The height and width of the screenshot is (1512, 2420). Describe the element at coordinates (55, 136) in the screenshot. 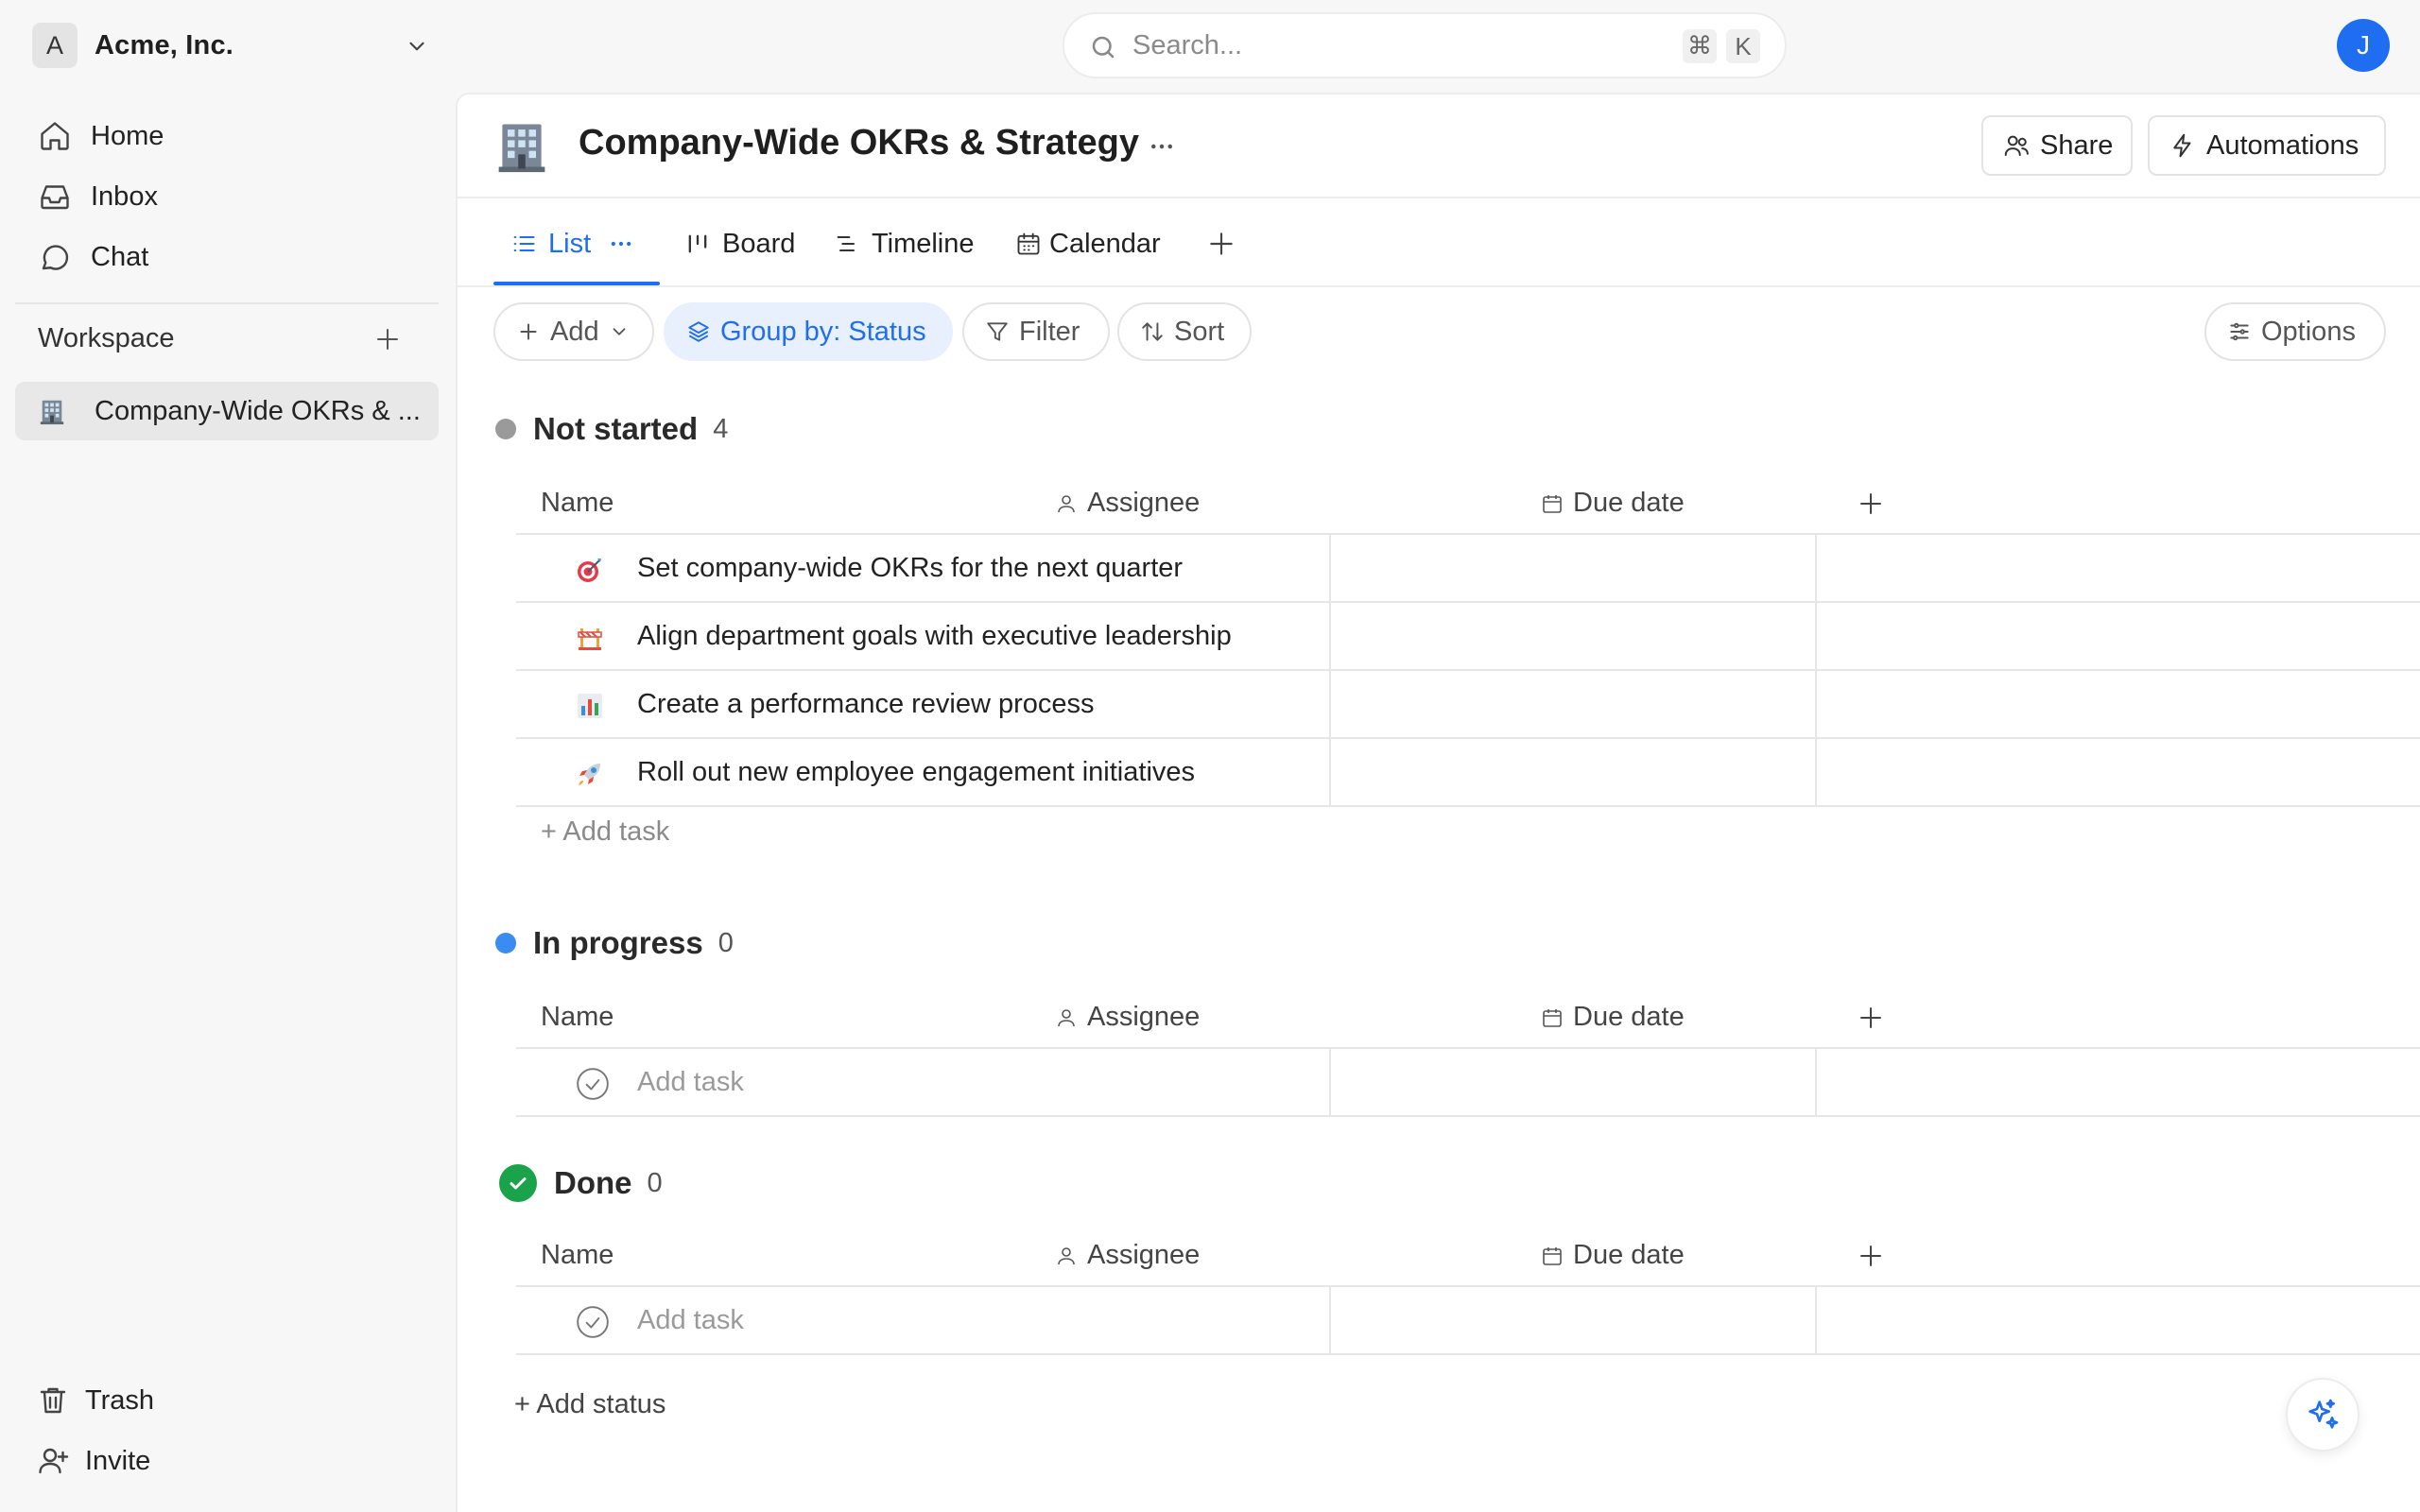

I see `home-icon` at that location.